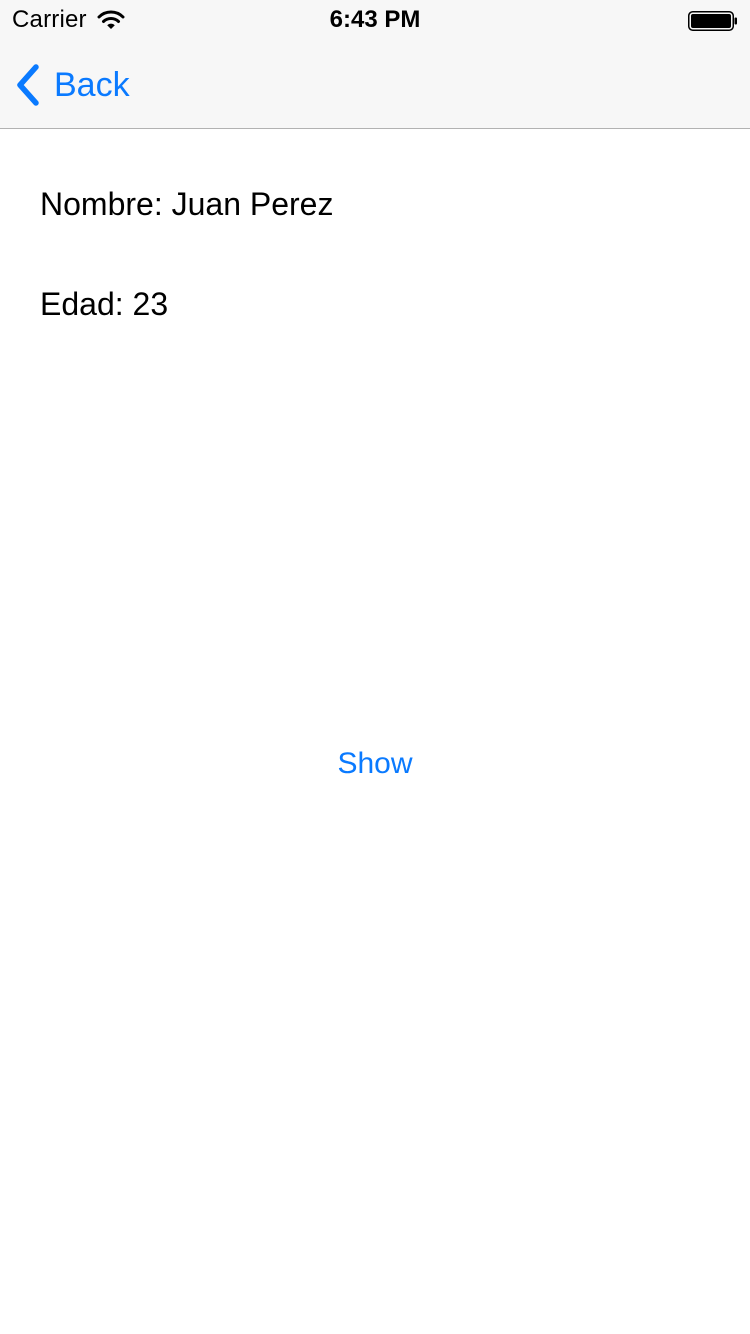 The image size is (750, 1334). I want to click on show-button: Show, so click(375, 764).